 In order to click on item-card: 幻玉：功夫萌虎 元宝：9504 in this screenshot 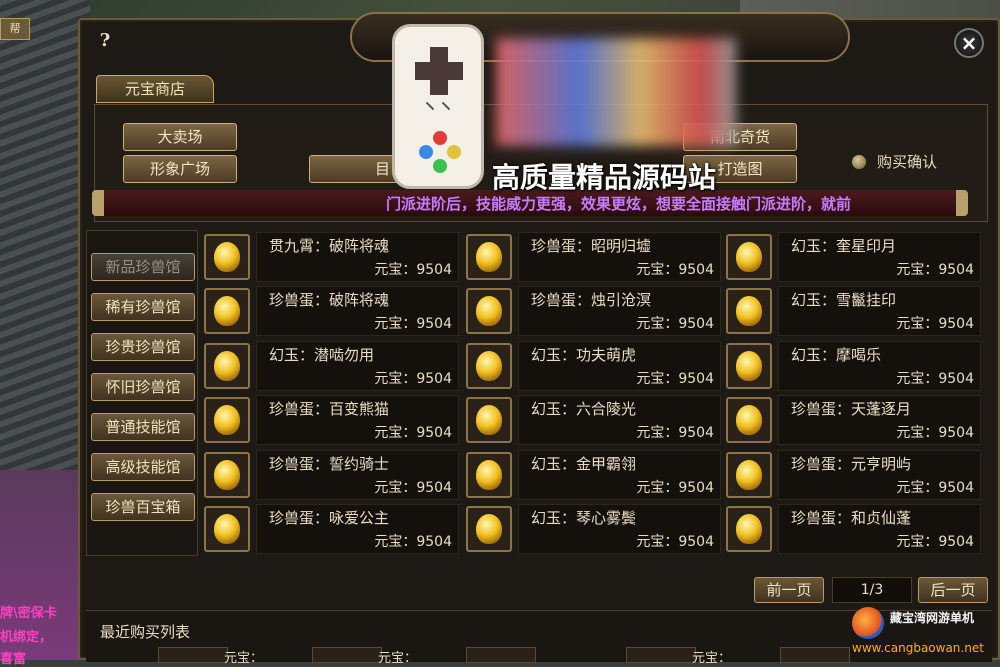, I will do `click(619, 366)`.